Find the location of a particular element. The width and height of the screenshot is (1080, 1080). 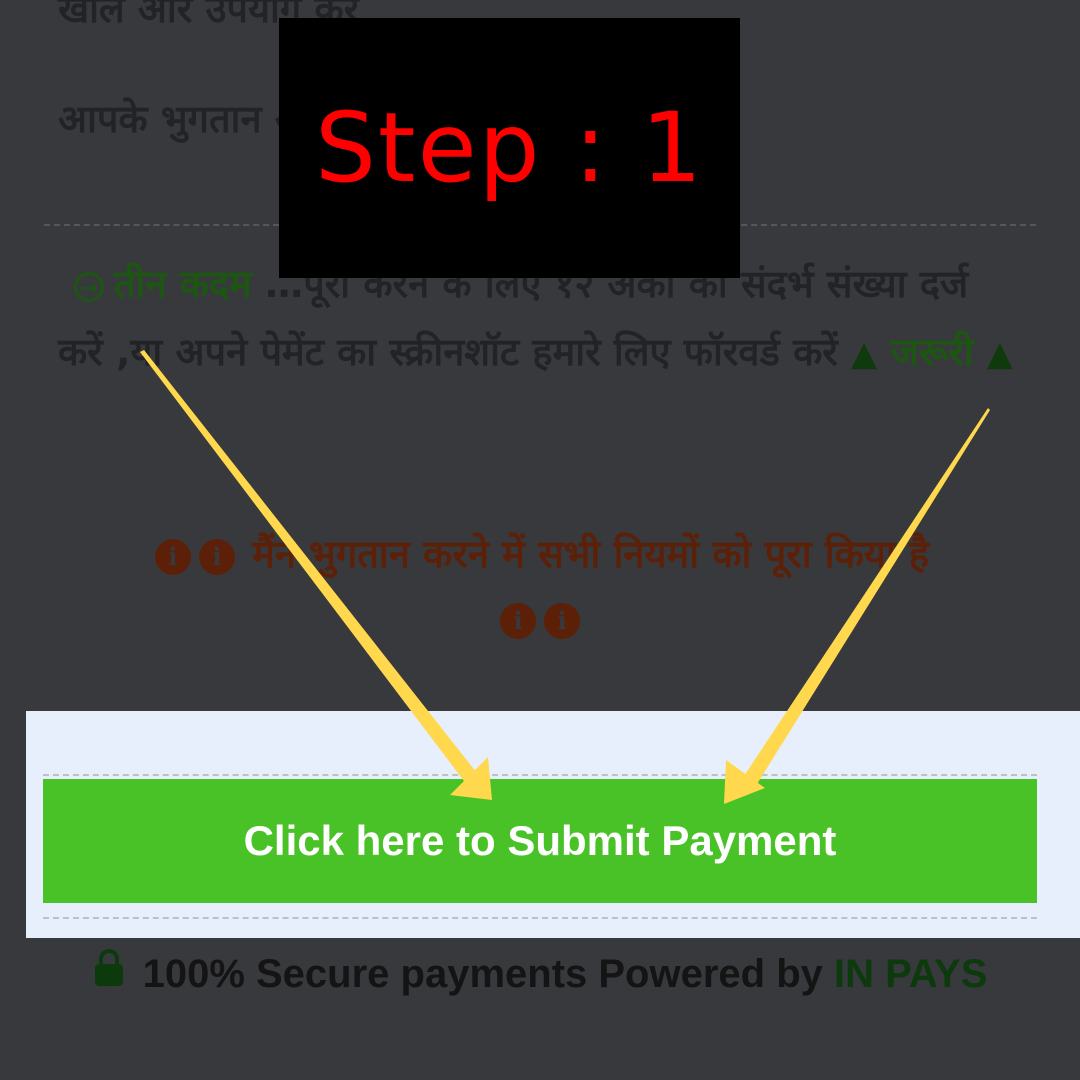

panel-divider-bottom is located at coordinates (540, 918).